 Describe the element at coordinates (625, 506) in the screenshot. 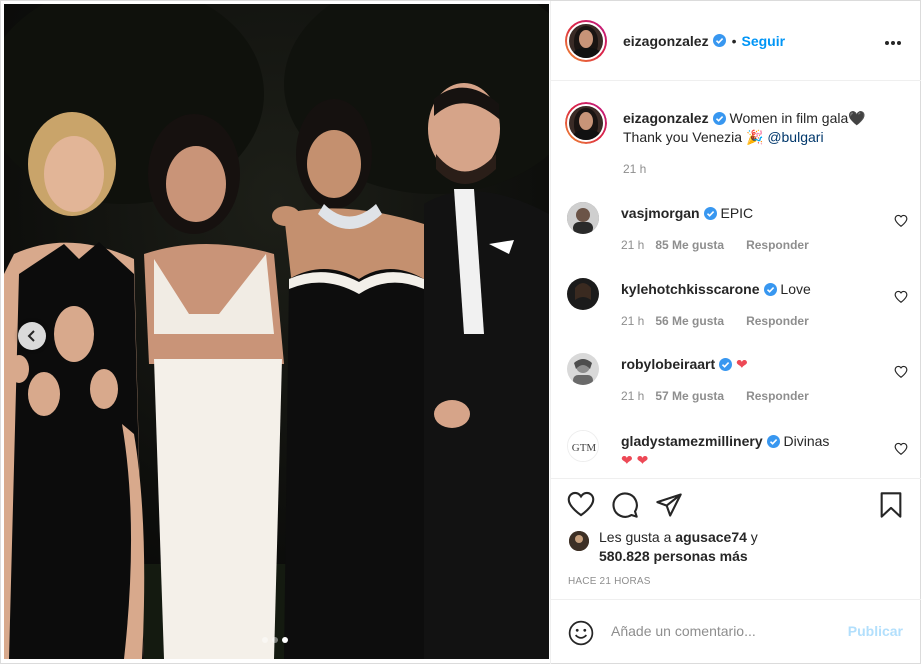

I see `comment-bubble-icon` at that location.